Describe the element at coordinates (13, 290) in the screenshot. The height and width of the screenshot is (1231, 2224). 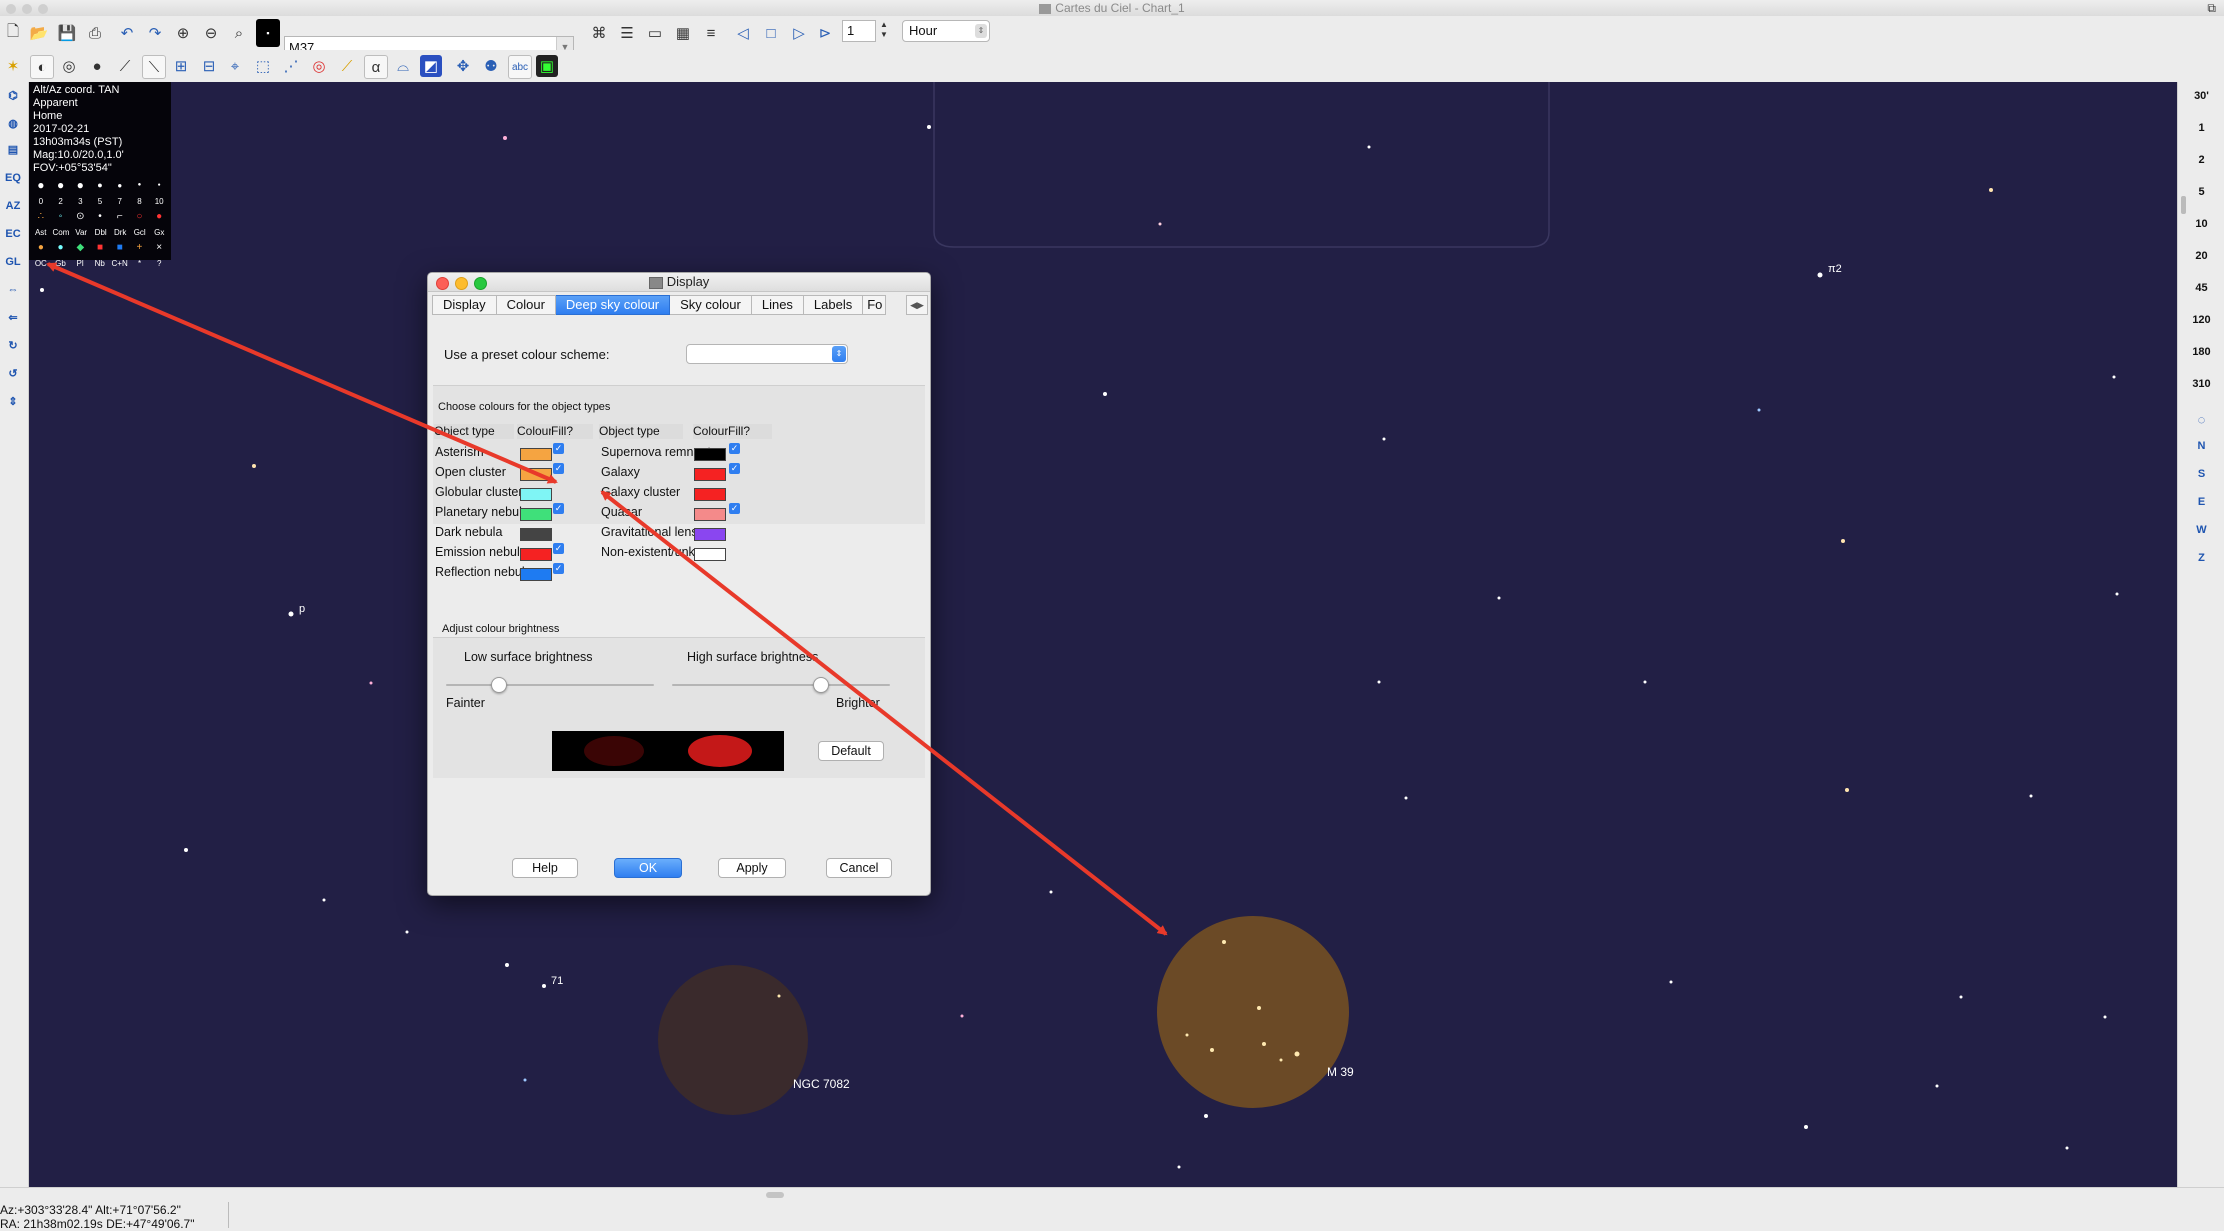
I see `flip-horizontal-icon: ⇔` at that location.